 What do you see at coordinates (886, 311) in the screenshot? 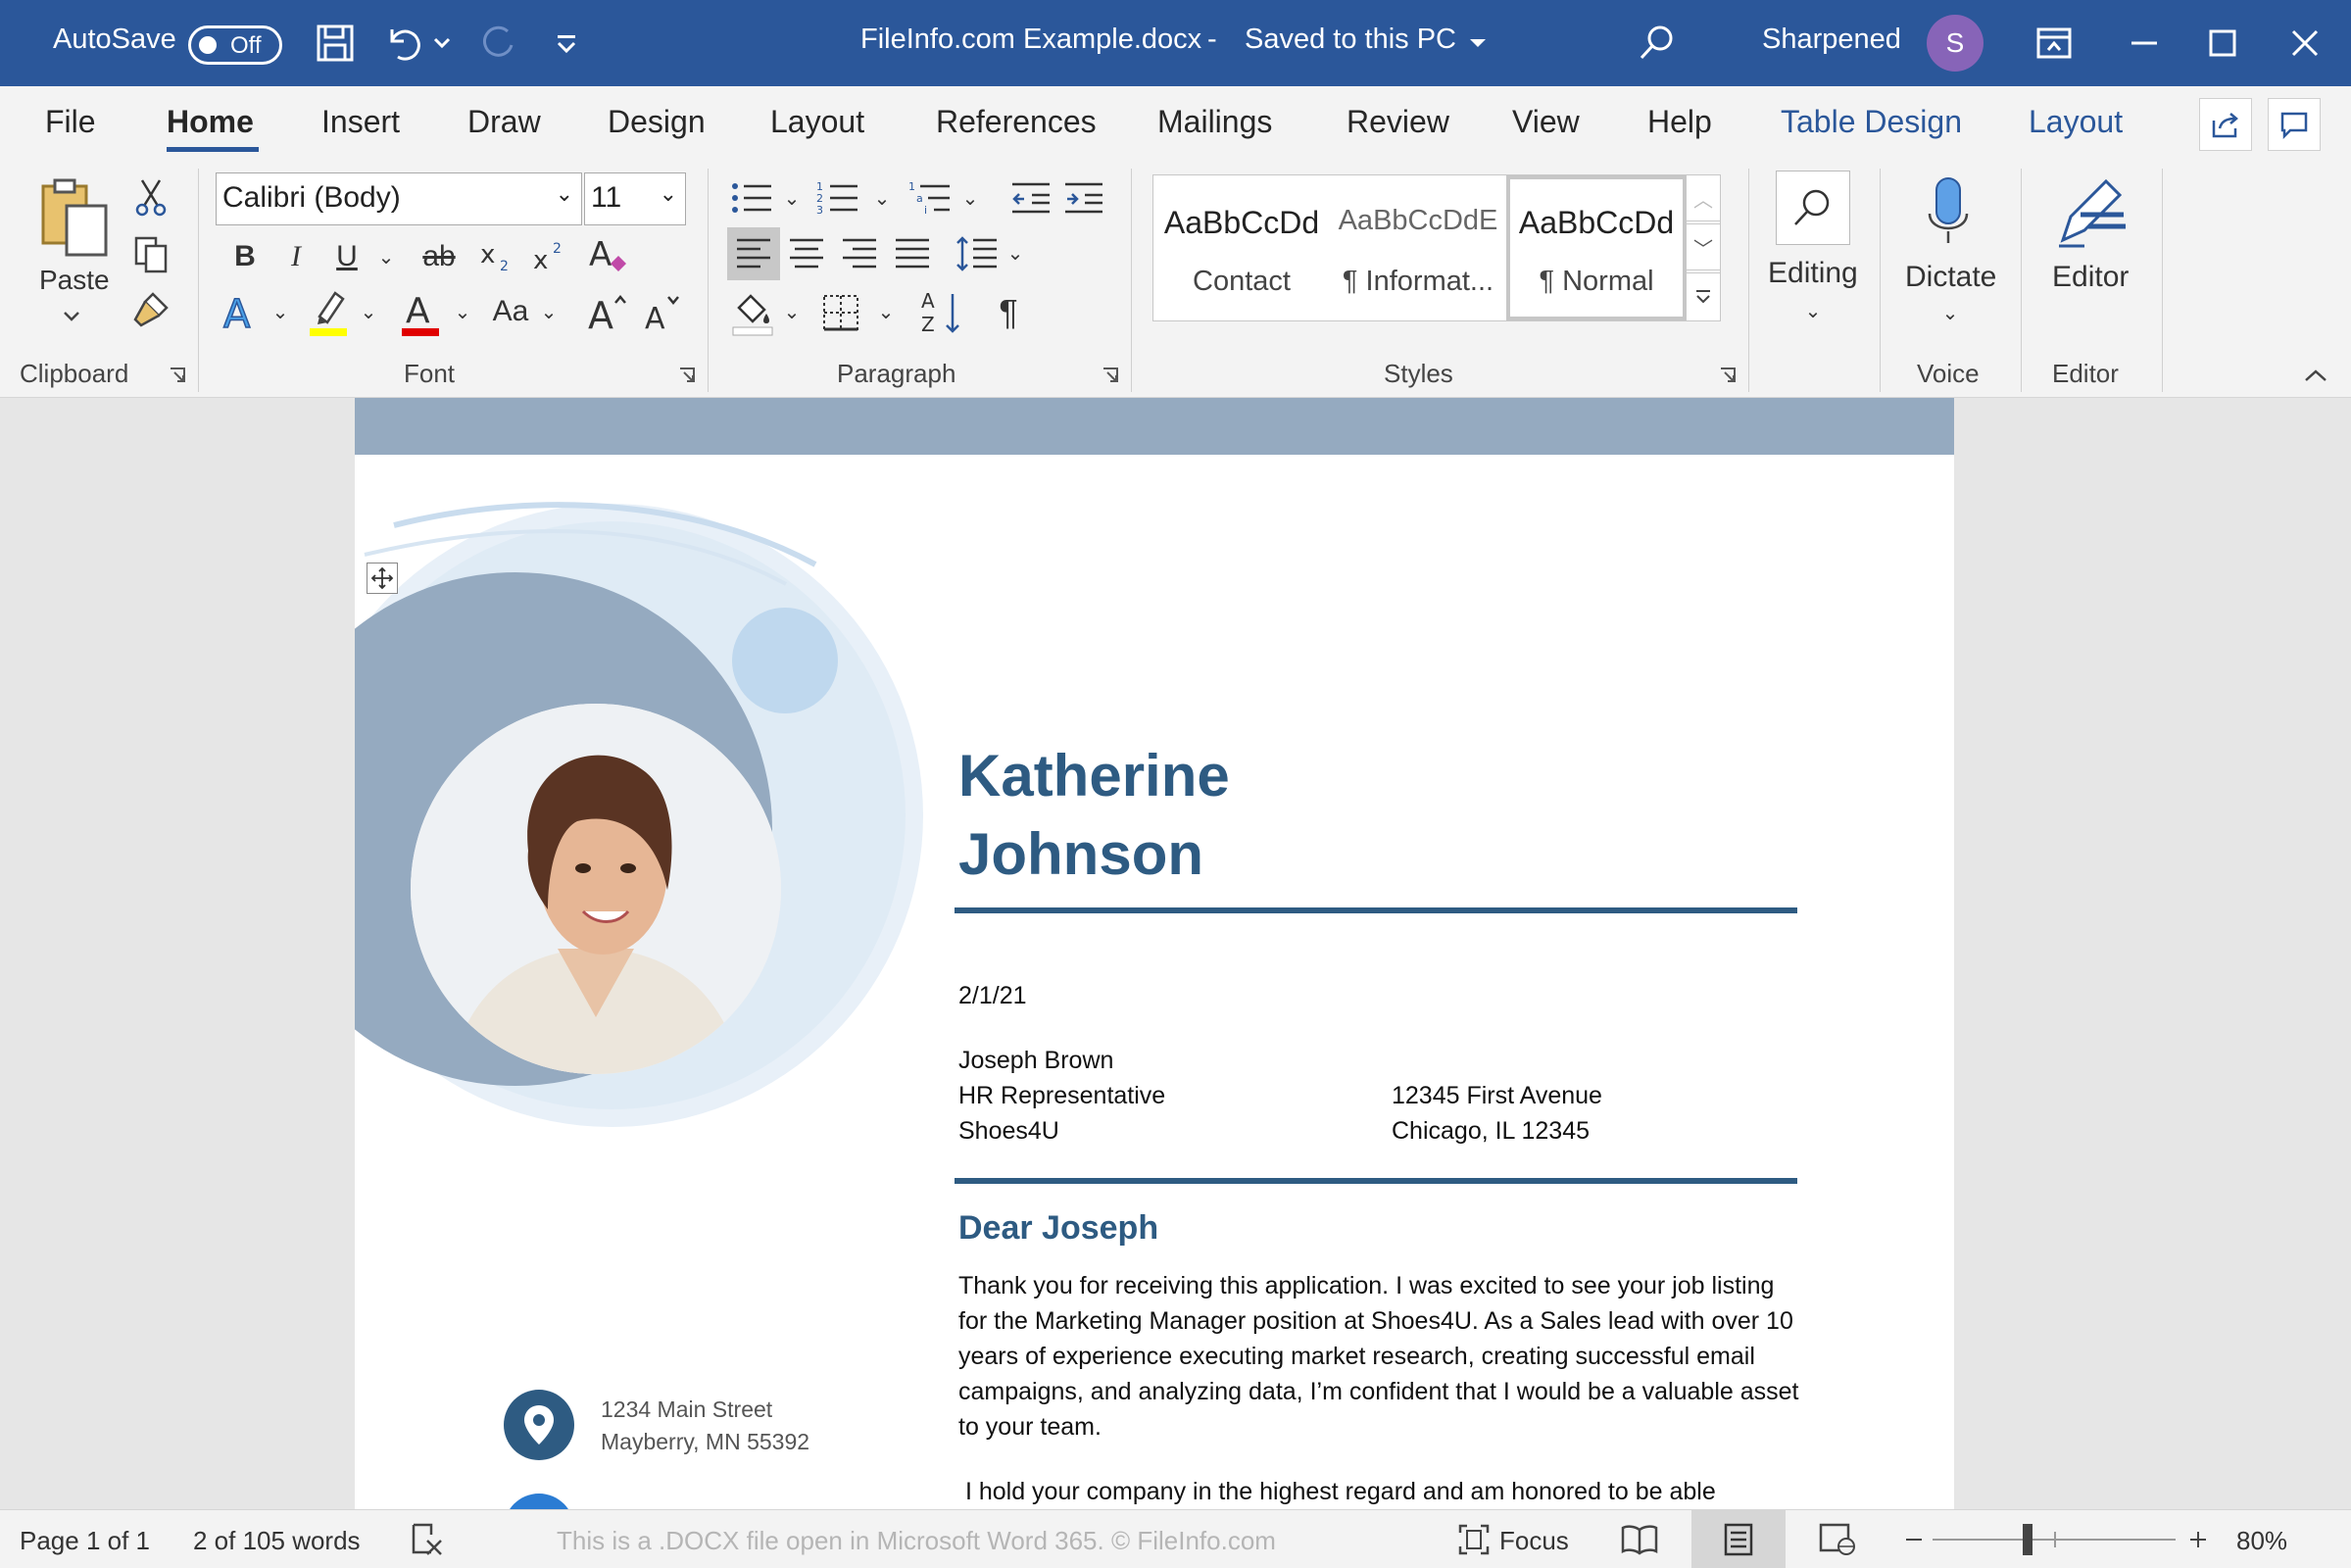
I see `borders-dropdown-icon: ⌄` at bounding box center [886, 311].